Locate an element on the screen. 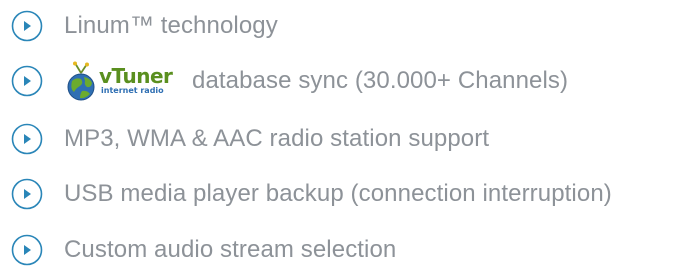 This screenshot has height=270, width=681. feature-label: Linum™ technology is located at coordinates (171, 25).